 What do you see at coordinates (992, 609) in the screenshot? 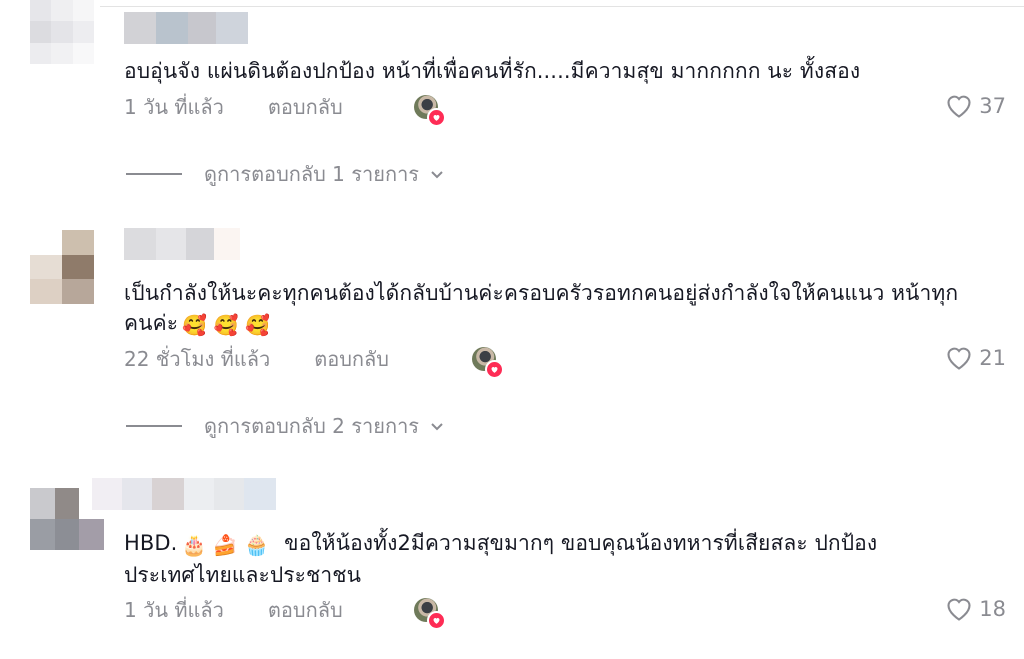
I see `like-count: 18` at bounding box center [992, 609].